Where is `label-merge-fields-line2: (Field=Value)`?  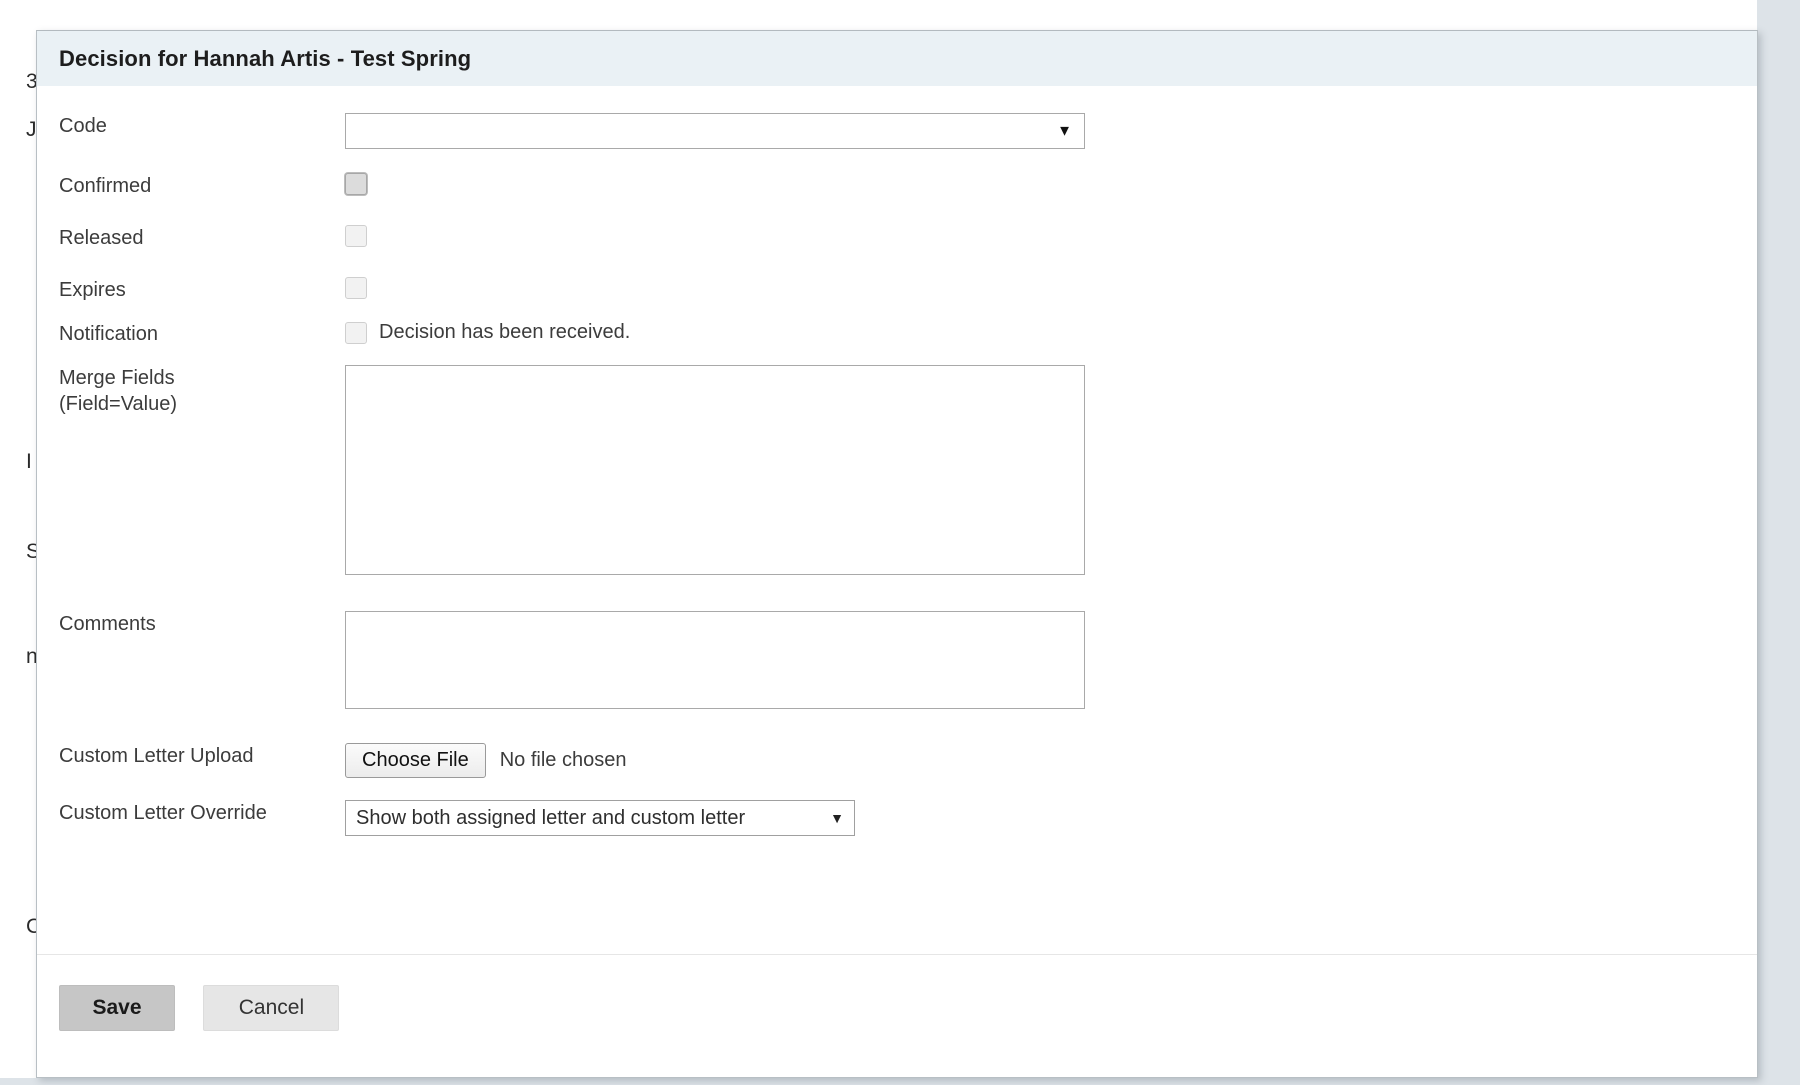
label-merge-fields-line2: (Field=Value) is located at coordinates (118, 404).